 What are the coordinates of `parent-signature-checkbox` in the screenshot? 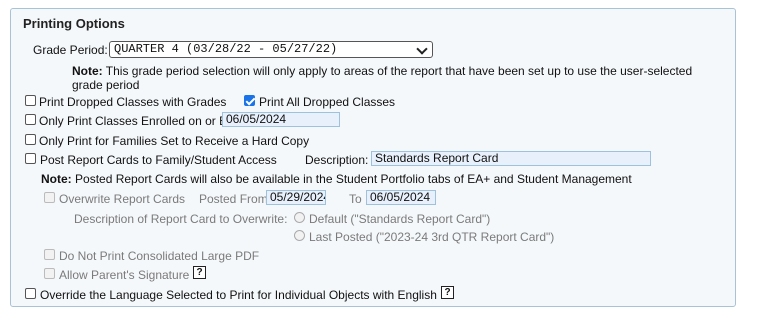 It's located at (49, 273).